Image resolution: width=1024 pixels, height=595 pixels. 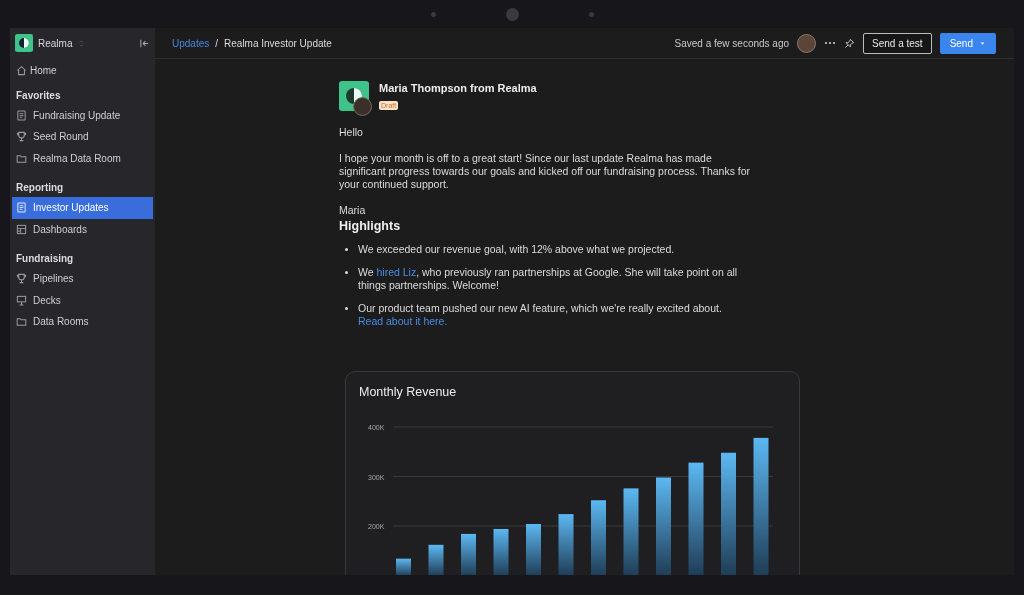 What do you see at coordinates (353, 210) in the screenshot?
I see `signature-text: Maria` at bounding box center [353, 210].